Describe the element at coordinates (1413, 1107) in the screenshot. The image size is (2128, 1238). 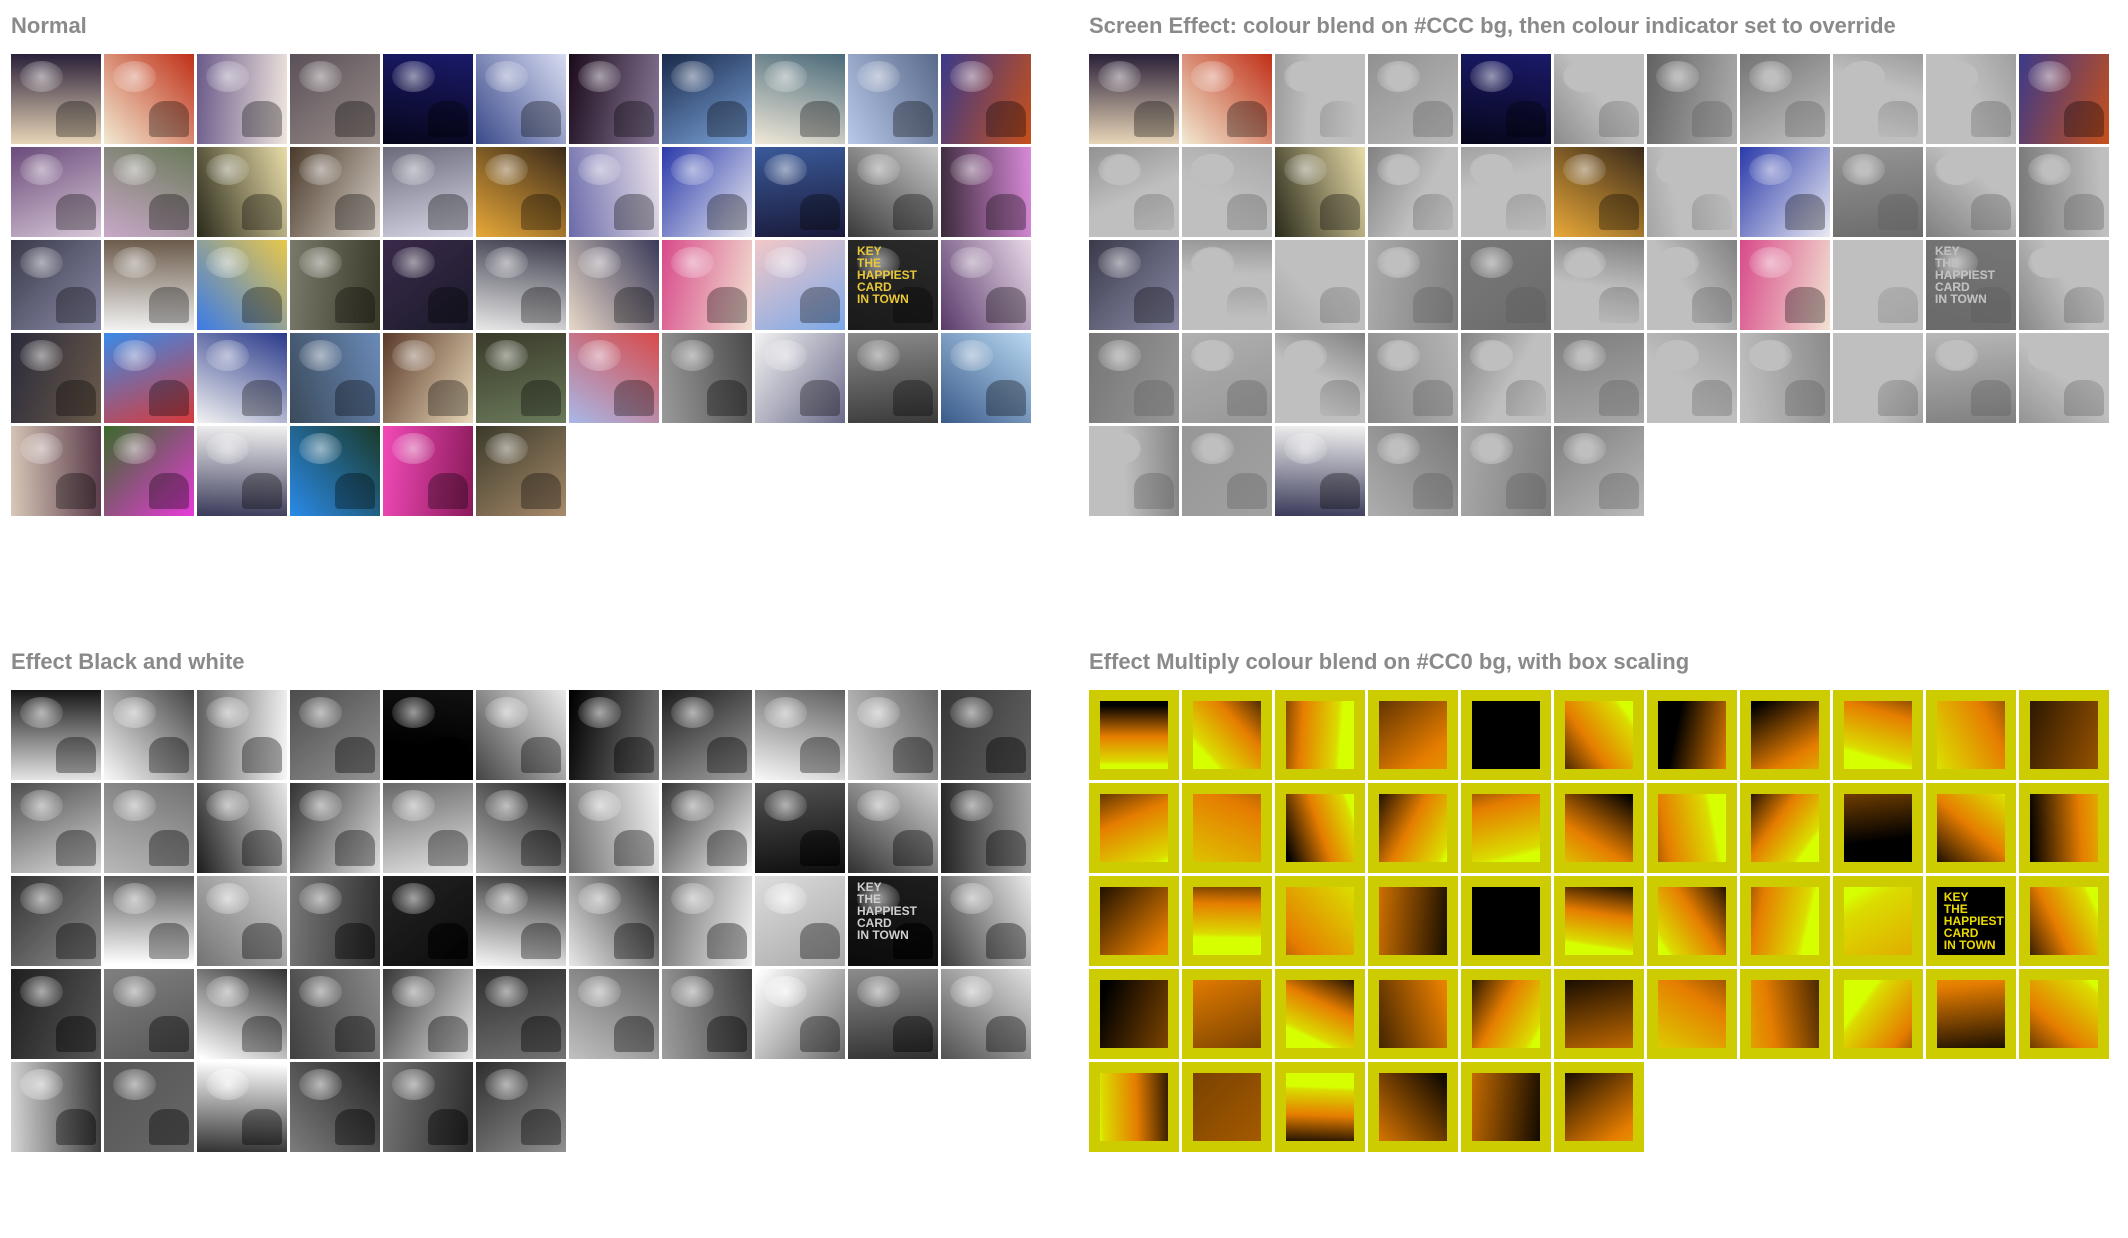
I see `balcony-thumb` at that location.